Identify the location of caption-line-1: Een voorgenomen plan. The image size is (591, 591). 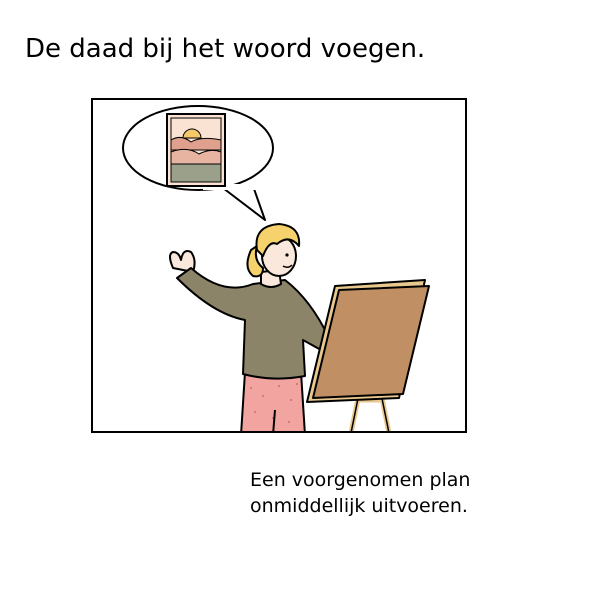
(360, 480).